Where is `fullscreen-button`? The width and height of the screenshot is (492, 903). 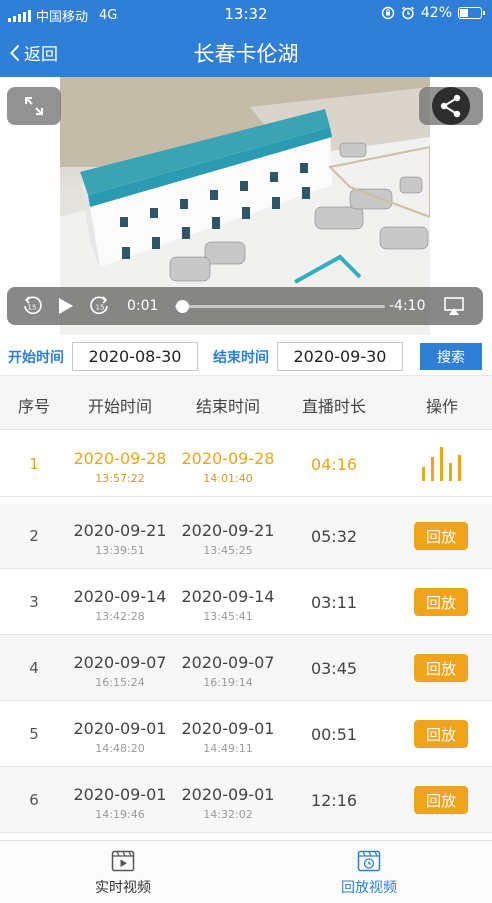 fullscreen-button is located at coordinates (34, 106).